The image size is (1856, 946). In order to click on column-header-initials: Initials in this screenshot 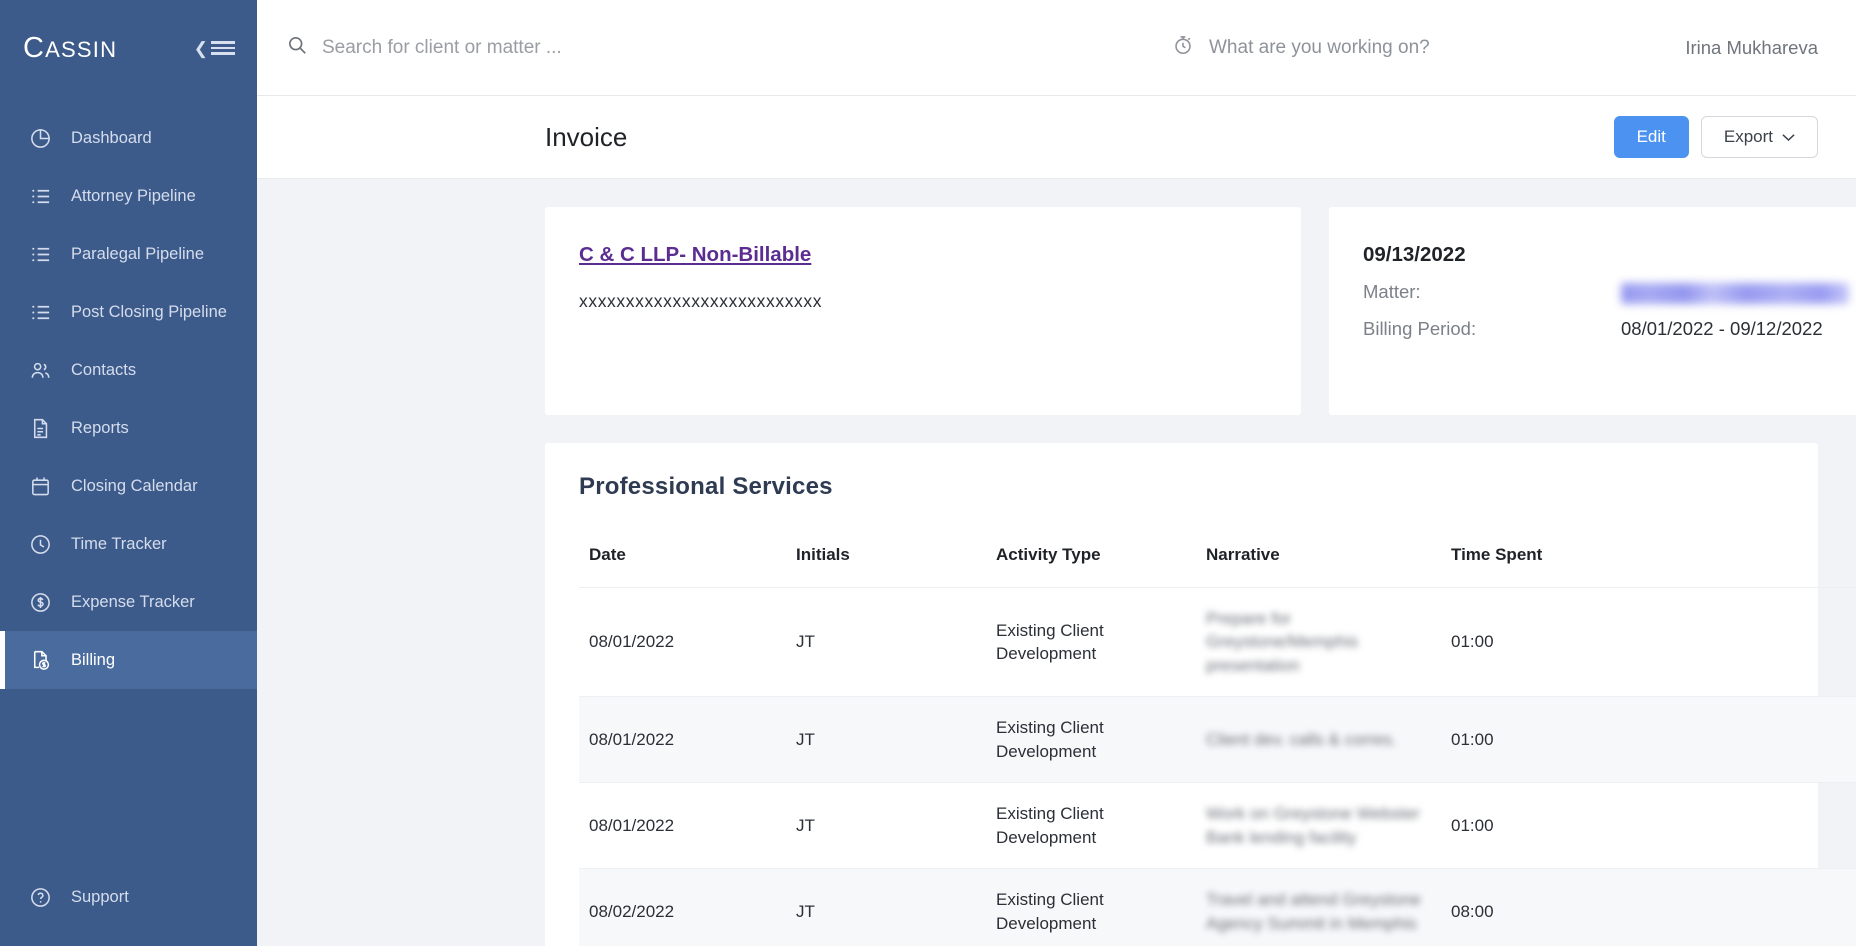, I will do `click(886, 560)`.